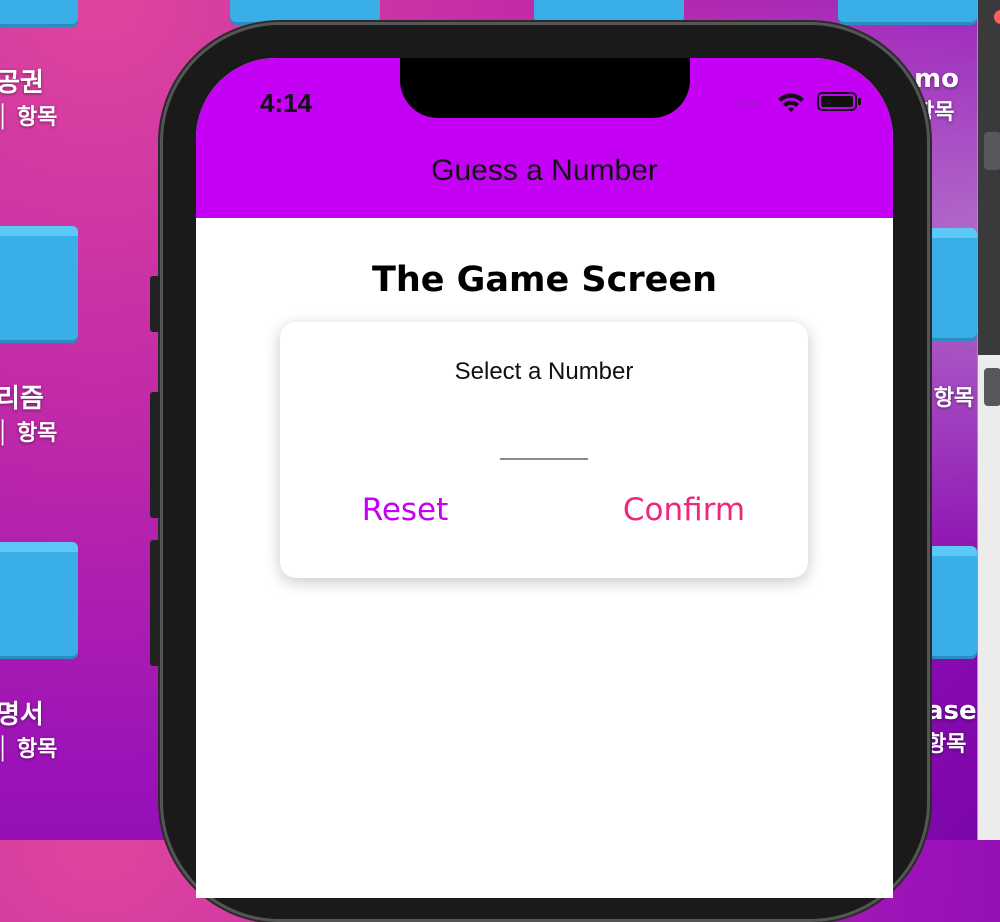  I want to click on status-bar-time: 4:14, so click(286, 103).